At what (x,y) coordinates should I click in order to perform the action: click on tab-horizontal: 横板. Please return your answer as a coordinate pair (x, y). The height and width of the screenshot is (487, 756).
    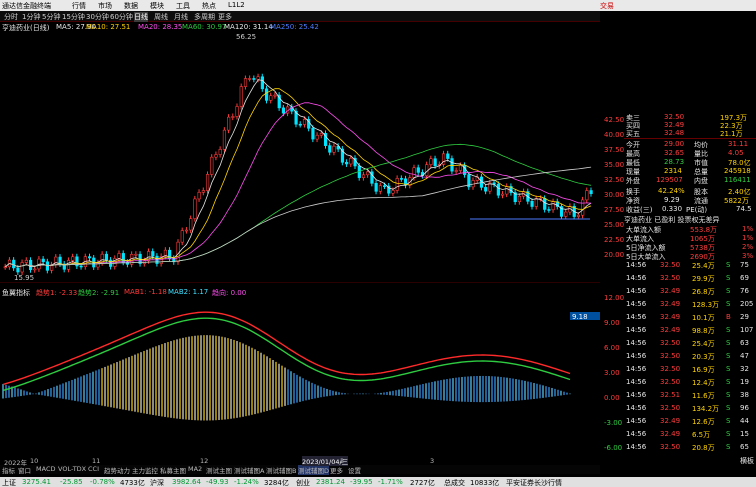
    Looking at the image, I should click on (747, 461).